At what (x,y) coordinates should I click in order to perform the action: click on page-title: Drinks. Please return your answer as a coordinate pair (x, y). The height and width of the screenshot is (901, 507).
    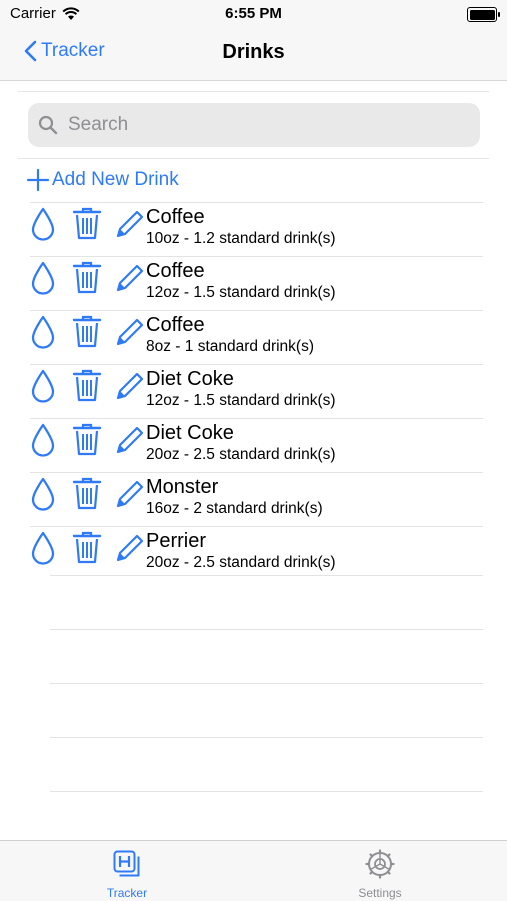
    Looking at the image, I should click on (253, 52).